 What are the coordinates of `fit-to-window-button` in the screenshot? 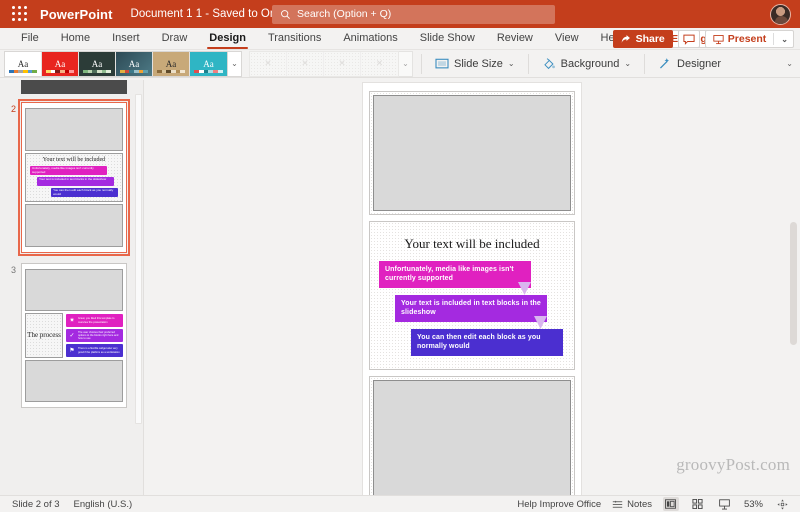 It's located at (782, 504).